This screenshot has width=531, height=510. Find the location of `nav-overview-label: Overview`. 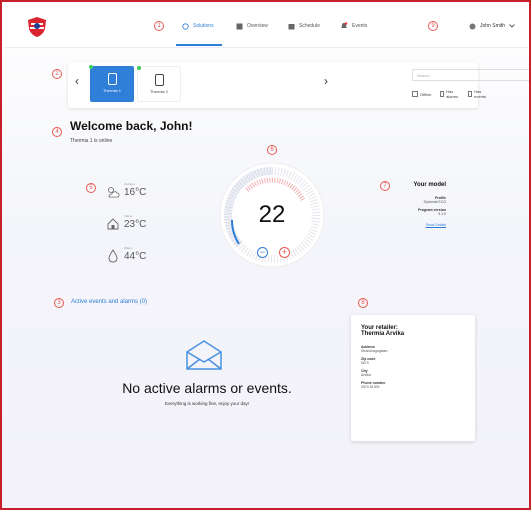

nav-overview-label: Overview is located at coordinates (257, 26).